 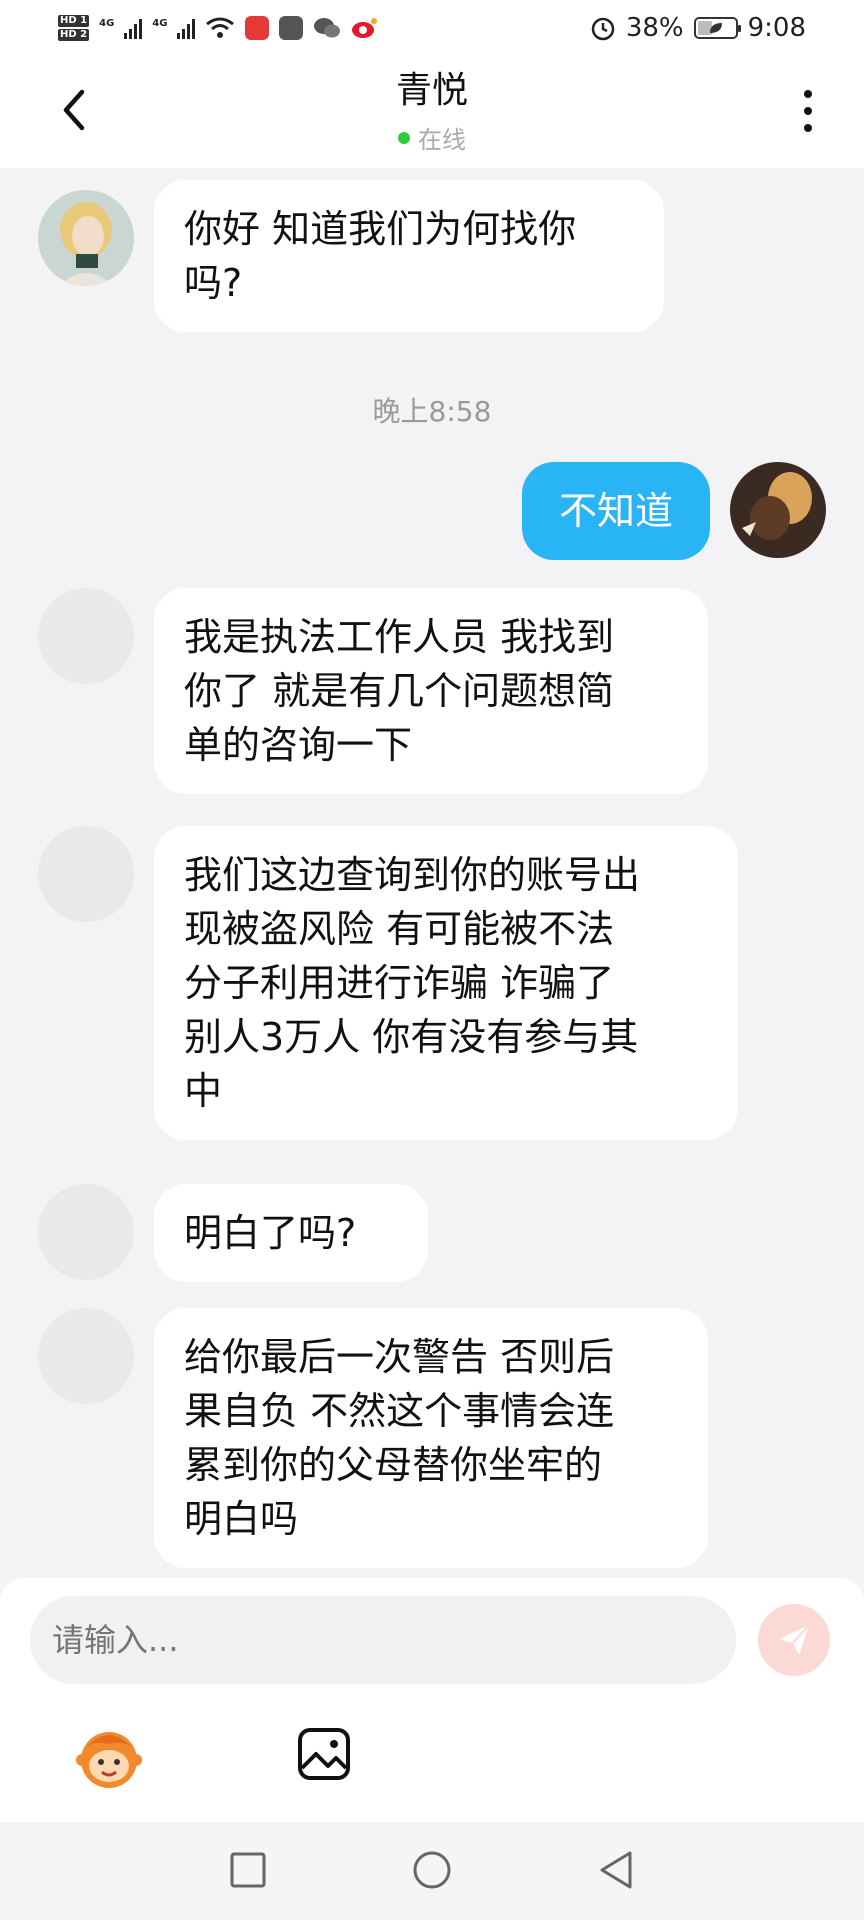 What do you see at coordinates (616, 511) in the screenshot?
I see `message-bubble-outgoing: 不知道` at bounding box center [616, 511].